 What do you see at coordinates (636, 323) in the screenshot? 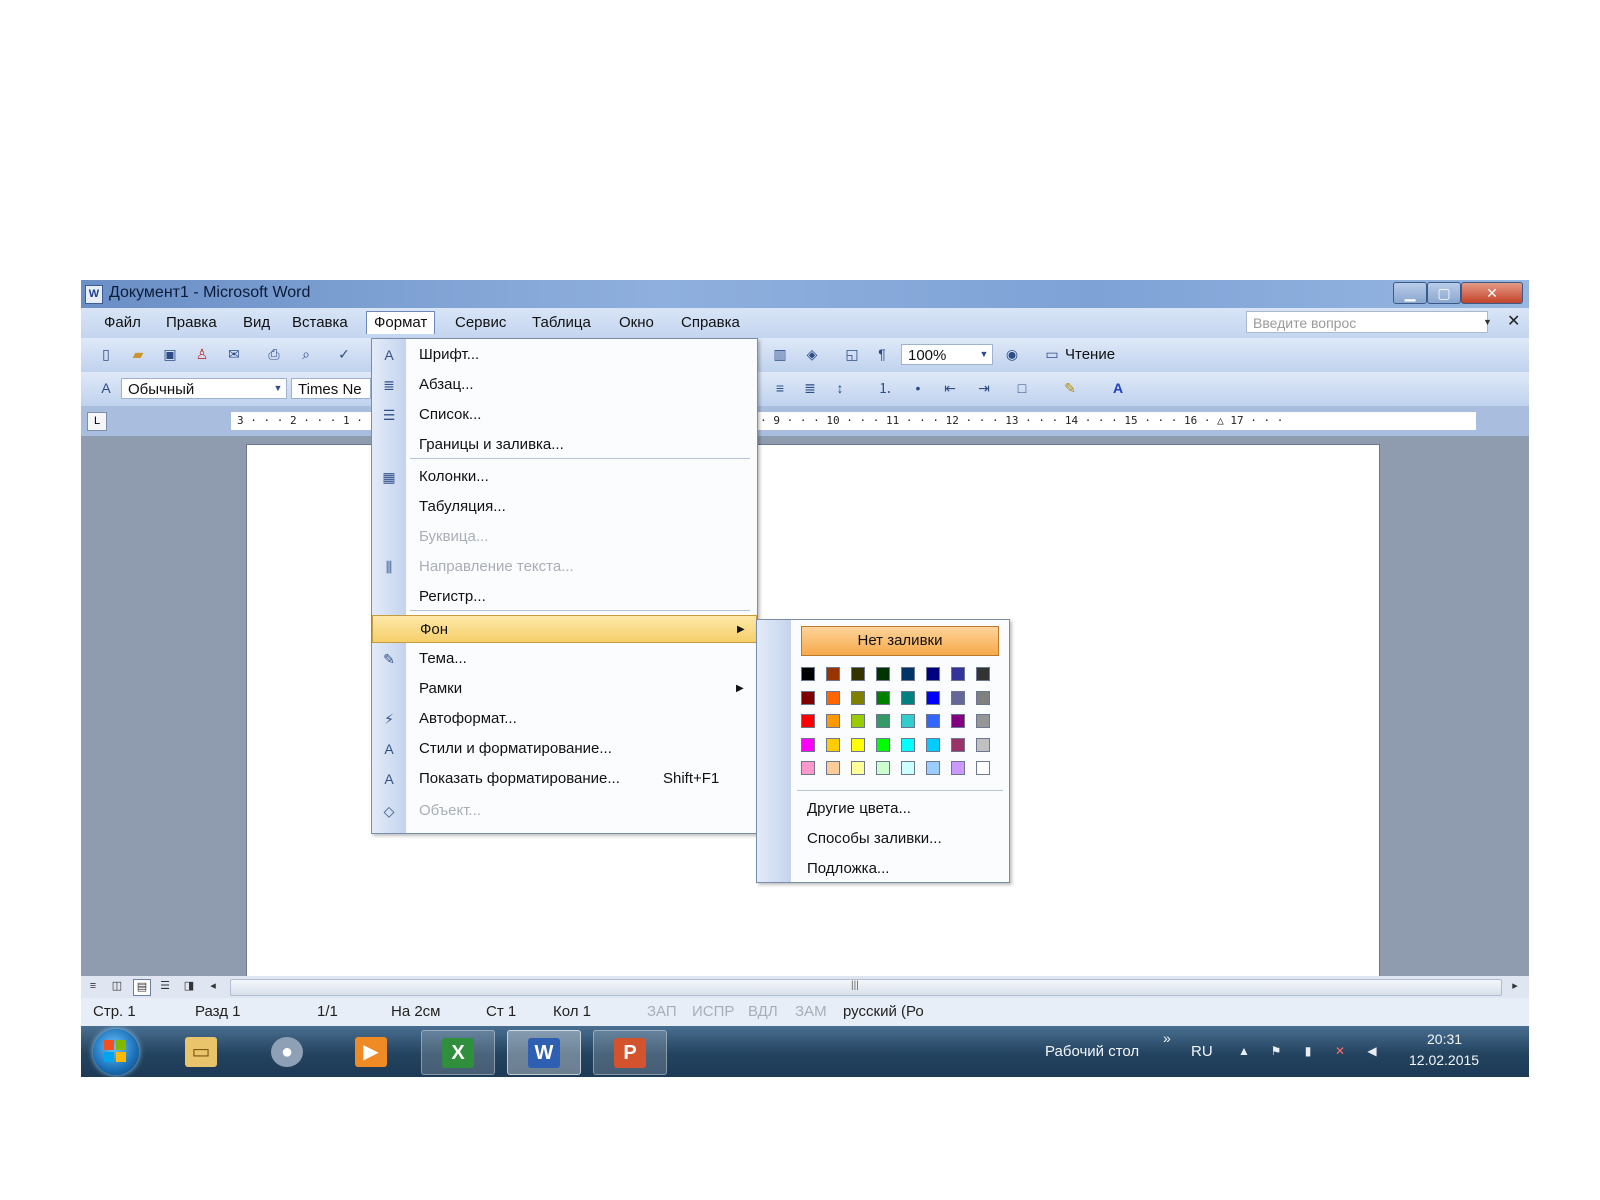
I see `menu-window: Окно` at bounding box center [636, 323].